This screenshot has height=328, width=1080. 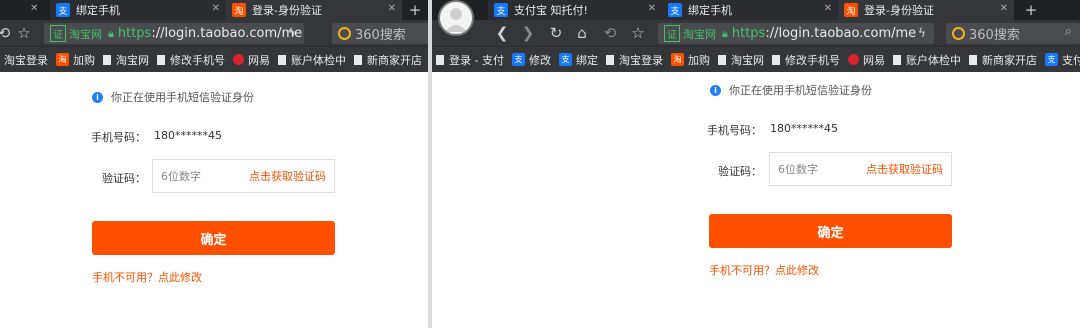 I want to click on back-icon: ❮, so click(x=502, y=33).